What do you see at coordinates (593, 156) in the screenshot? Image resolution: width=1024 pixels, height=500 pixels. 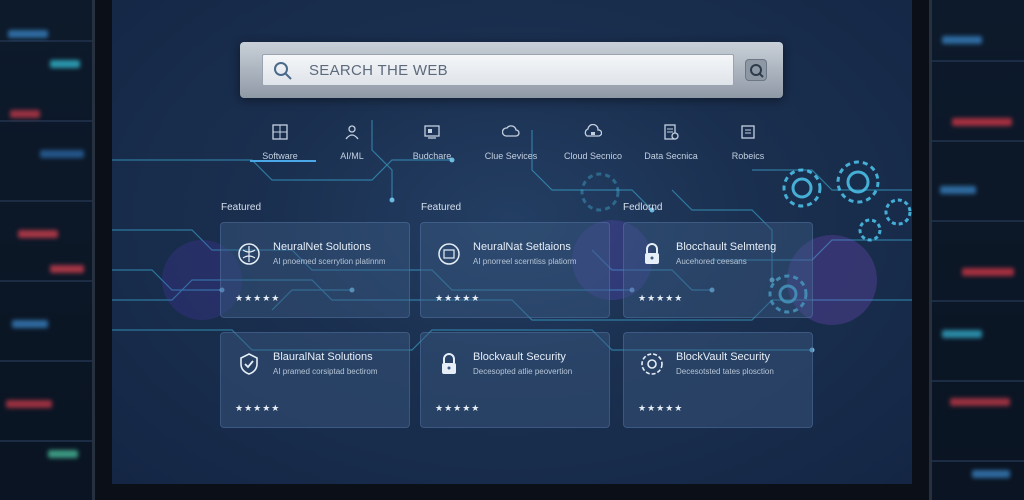 I see `tab-label: Cloud Secnico` at bounding box center [593, 156].